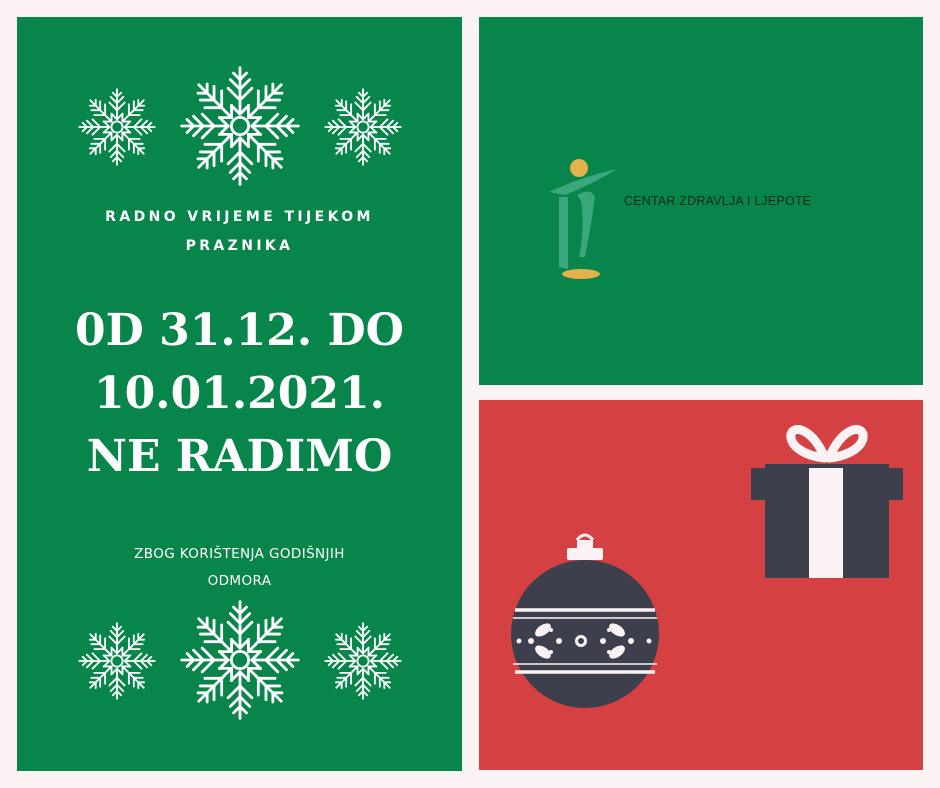 Image resolution: width=940 pixels, height=788 pixels. I want to click on gift-box-icon, so click(827, 501).